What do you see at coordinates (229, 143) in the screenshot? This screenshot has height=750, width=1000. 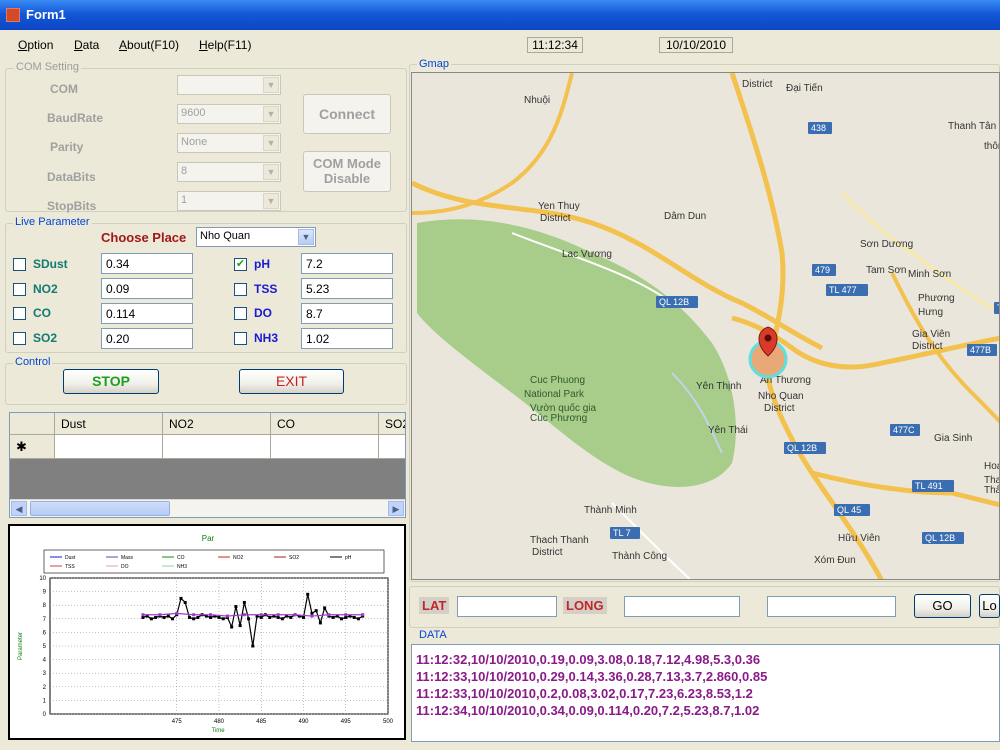 I see `parity-select: None ▼` at bounding box center [229, 143].